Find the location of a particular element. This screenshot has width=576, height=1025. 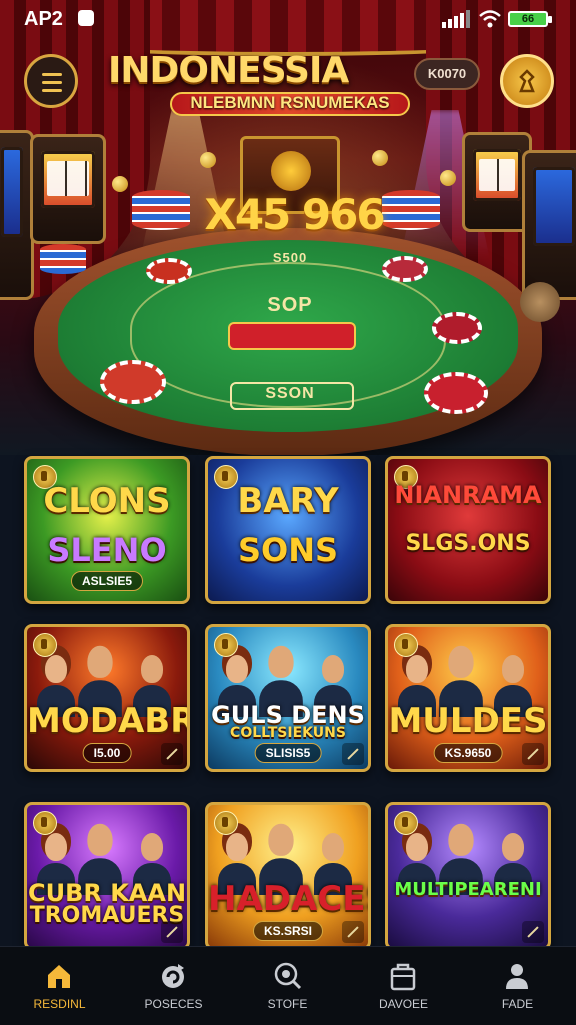

nav-label-promotions: POSECES is located at coordinates (173, 1004).